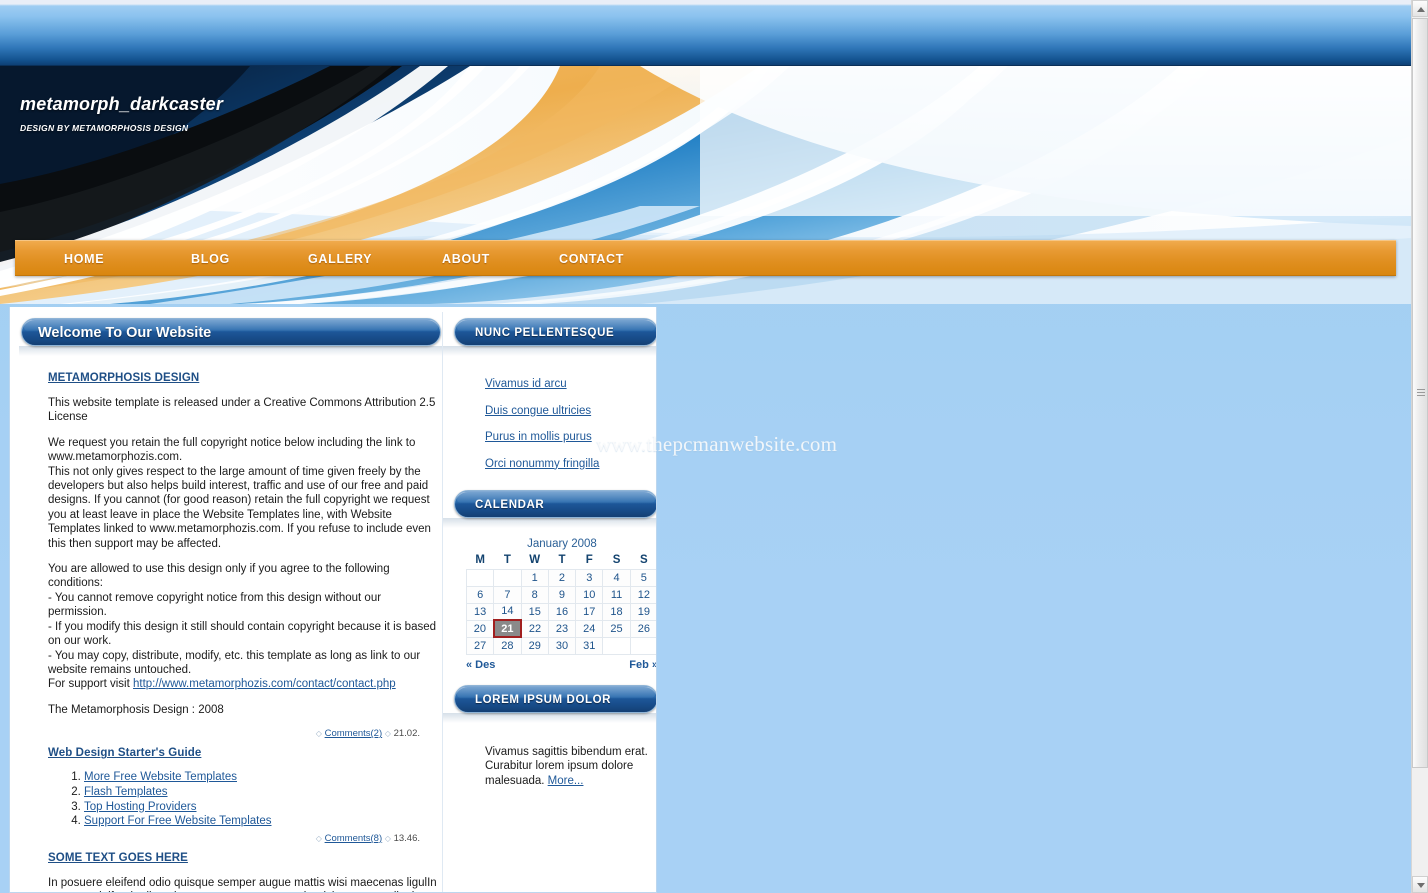 The image size is (1428, 893). What do you see at coordinates (589, 559) in the screenshot?
I see `weekday-fri: F` at bounding box center [589, 559].